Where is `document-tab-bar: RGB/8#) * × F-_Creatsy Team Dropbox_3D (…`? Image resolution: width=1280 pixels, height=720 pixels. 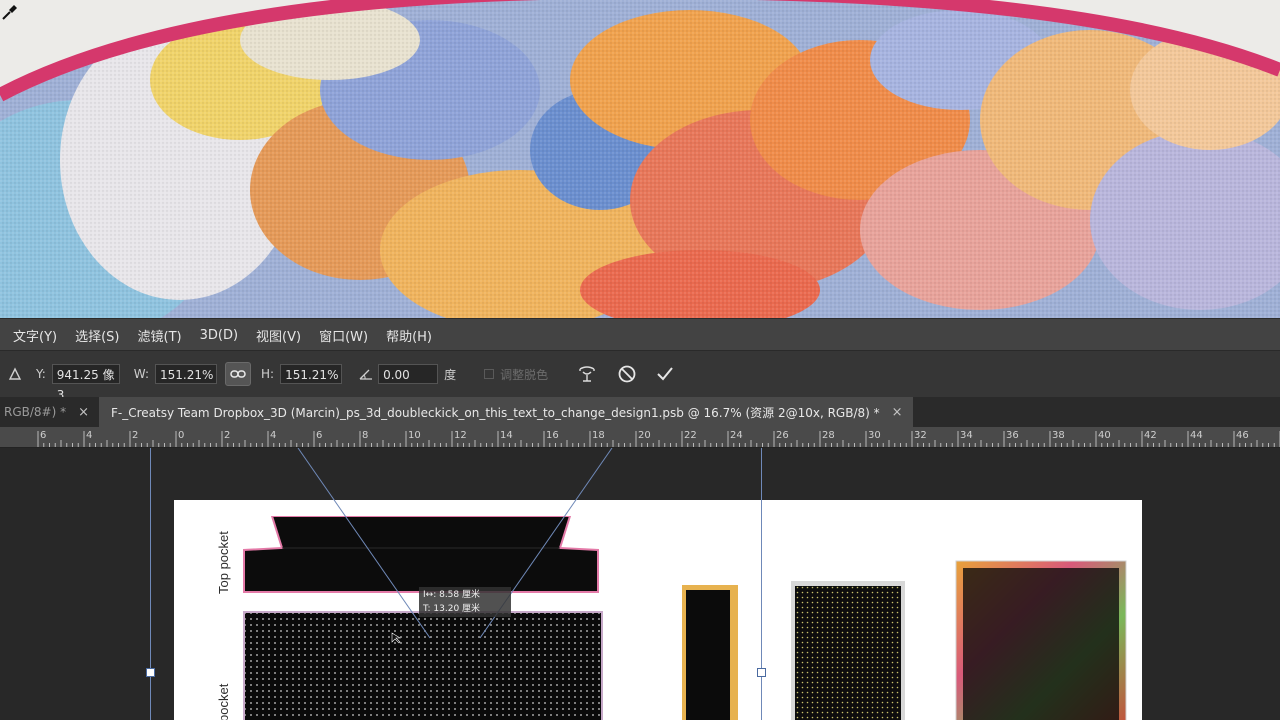 document-tab-bar: RGB/8#) * × F-_Creatsy Team Dropbox_3D (… is located at coordinates (640, 412).